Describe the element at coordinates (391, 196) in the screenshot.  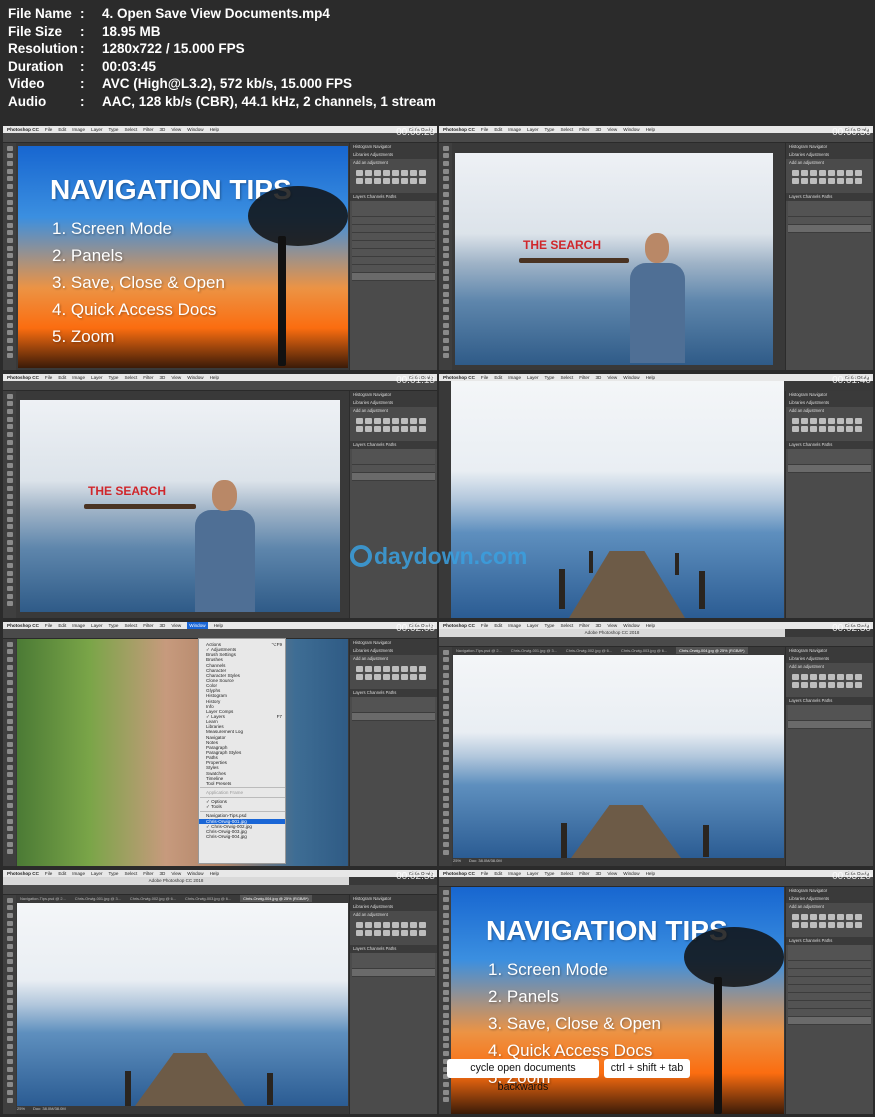
I see `panel-tab: Paths` at that location.